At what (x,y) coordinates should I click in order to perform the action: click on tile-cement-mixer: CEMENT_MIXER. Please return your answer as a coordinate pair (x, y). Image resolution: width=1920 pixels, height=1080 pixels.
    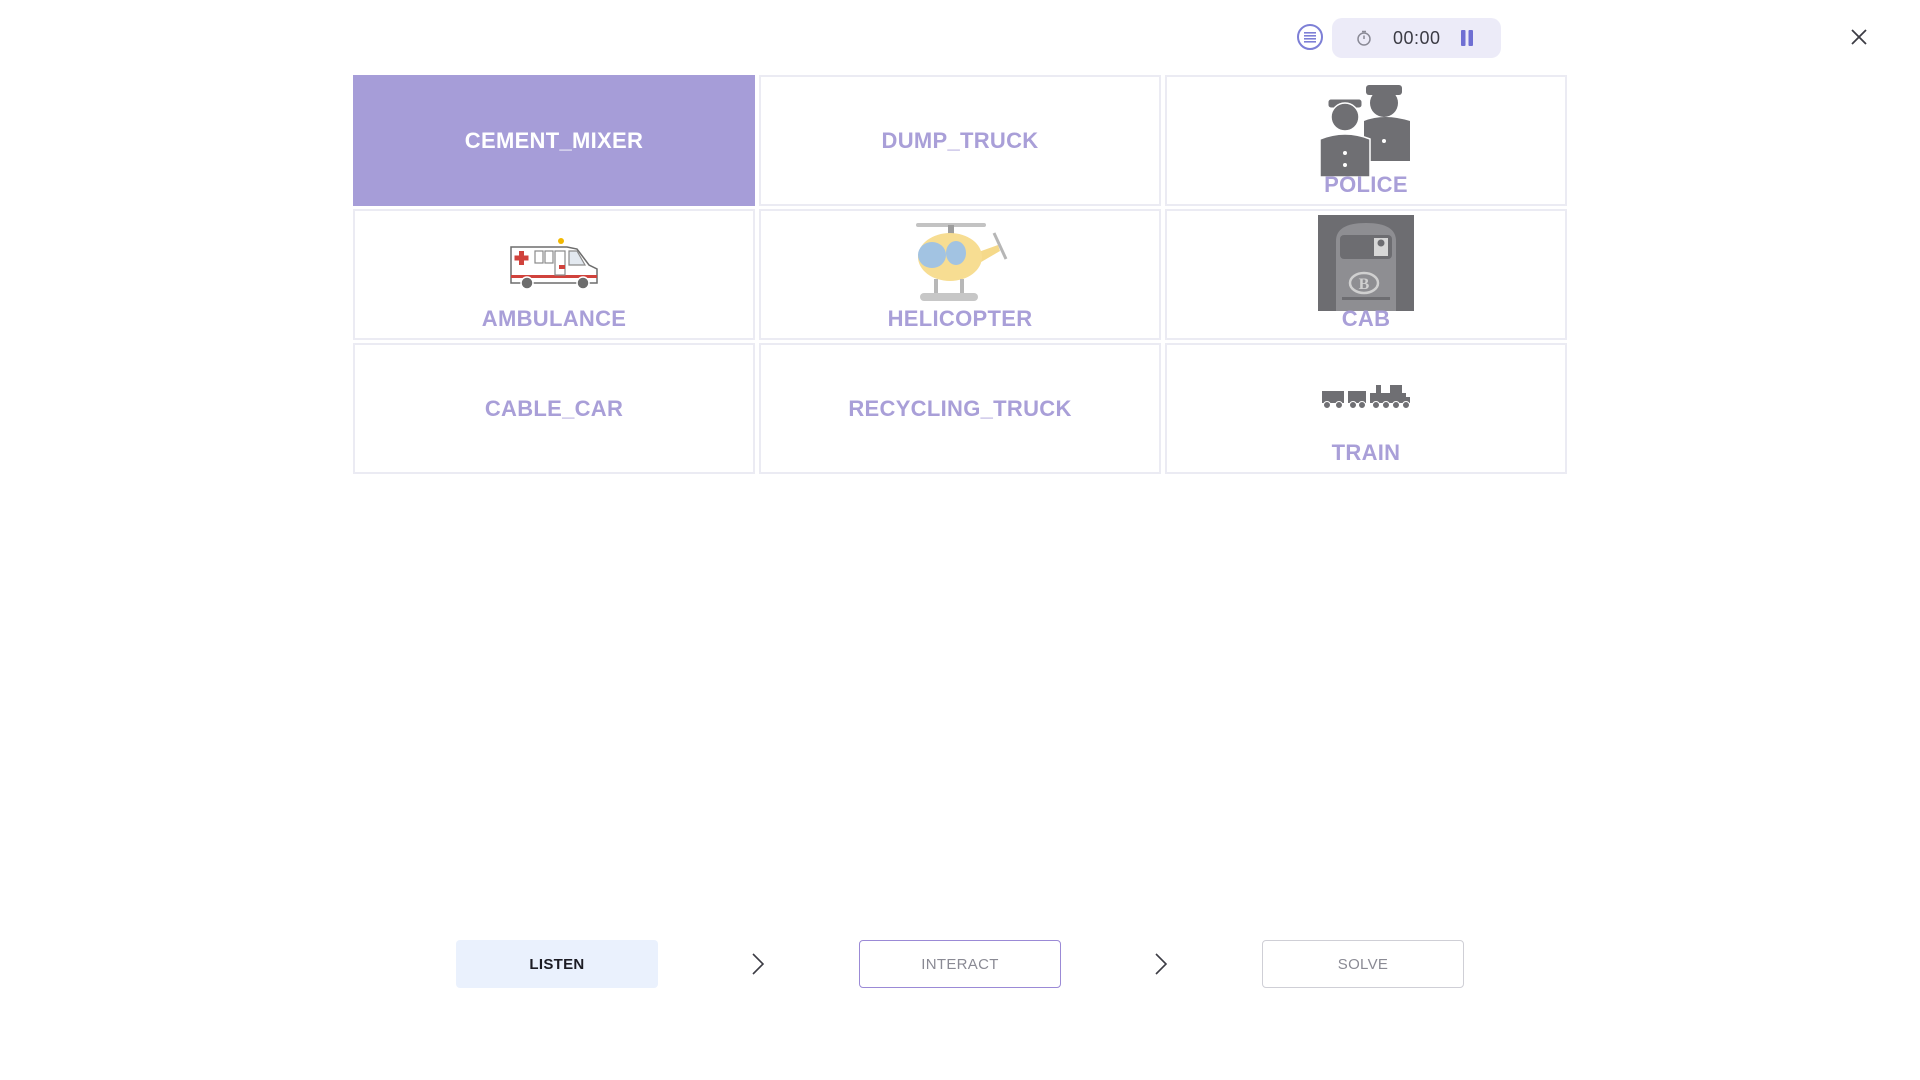
    Looking at the image, I should click on (554, 140).